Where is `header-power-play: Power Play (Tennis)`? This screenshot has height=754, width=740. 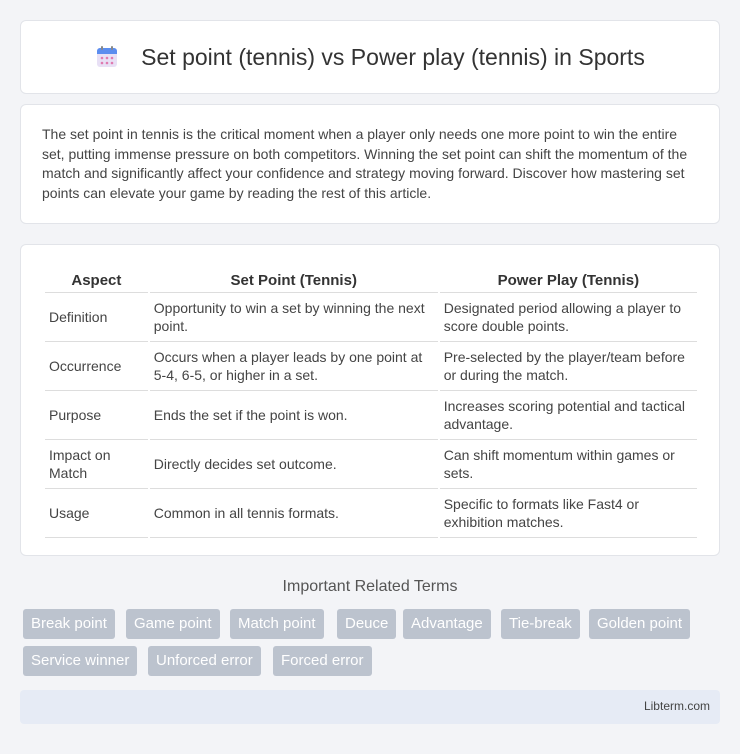 header-power-play: Power Play (Tennis) is located at coordinates (568, 278).